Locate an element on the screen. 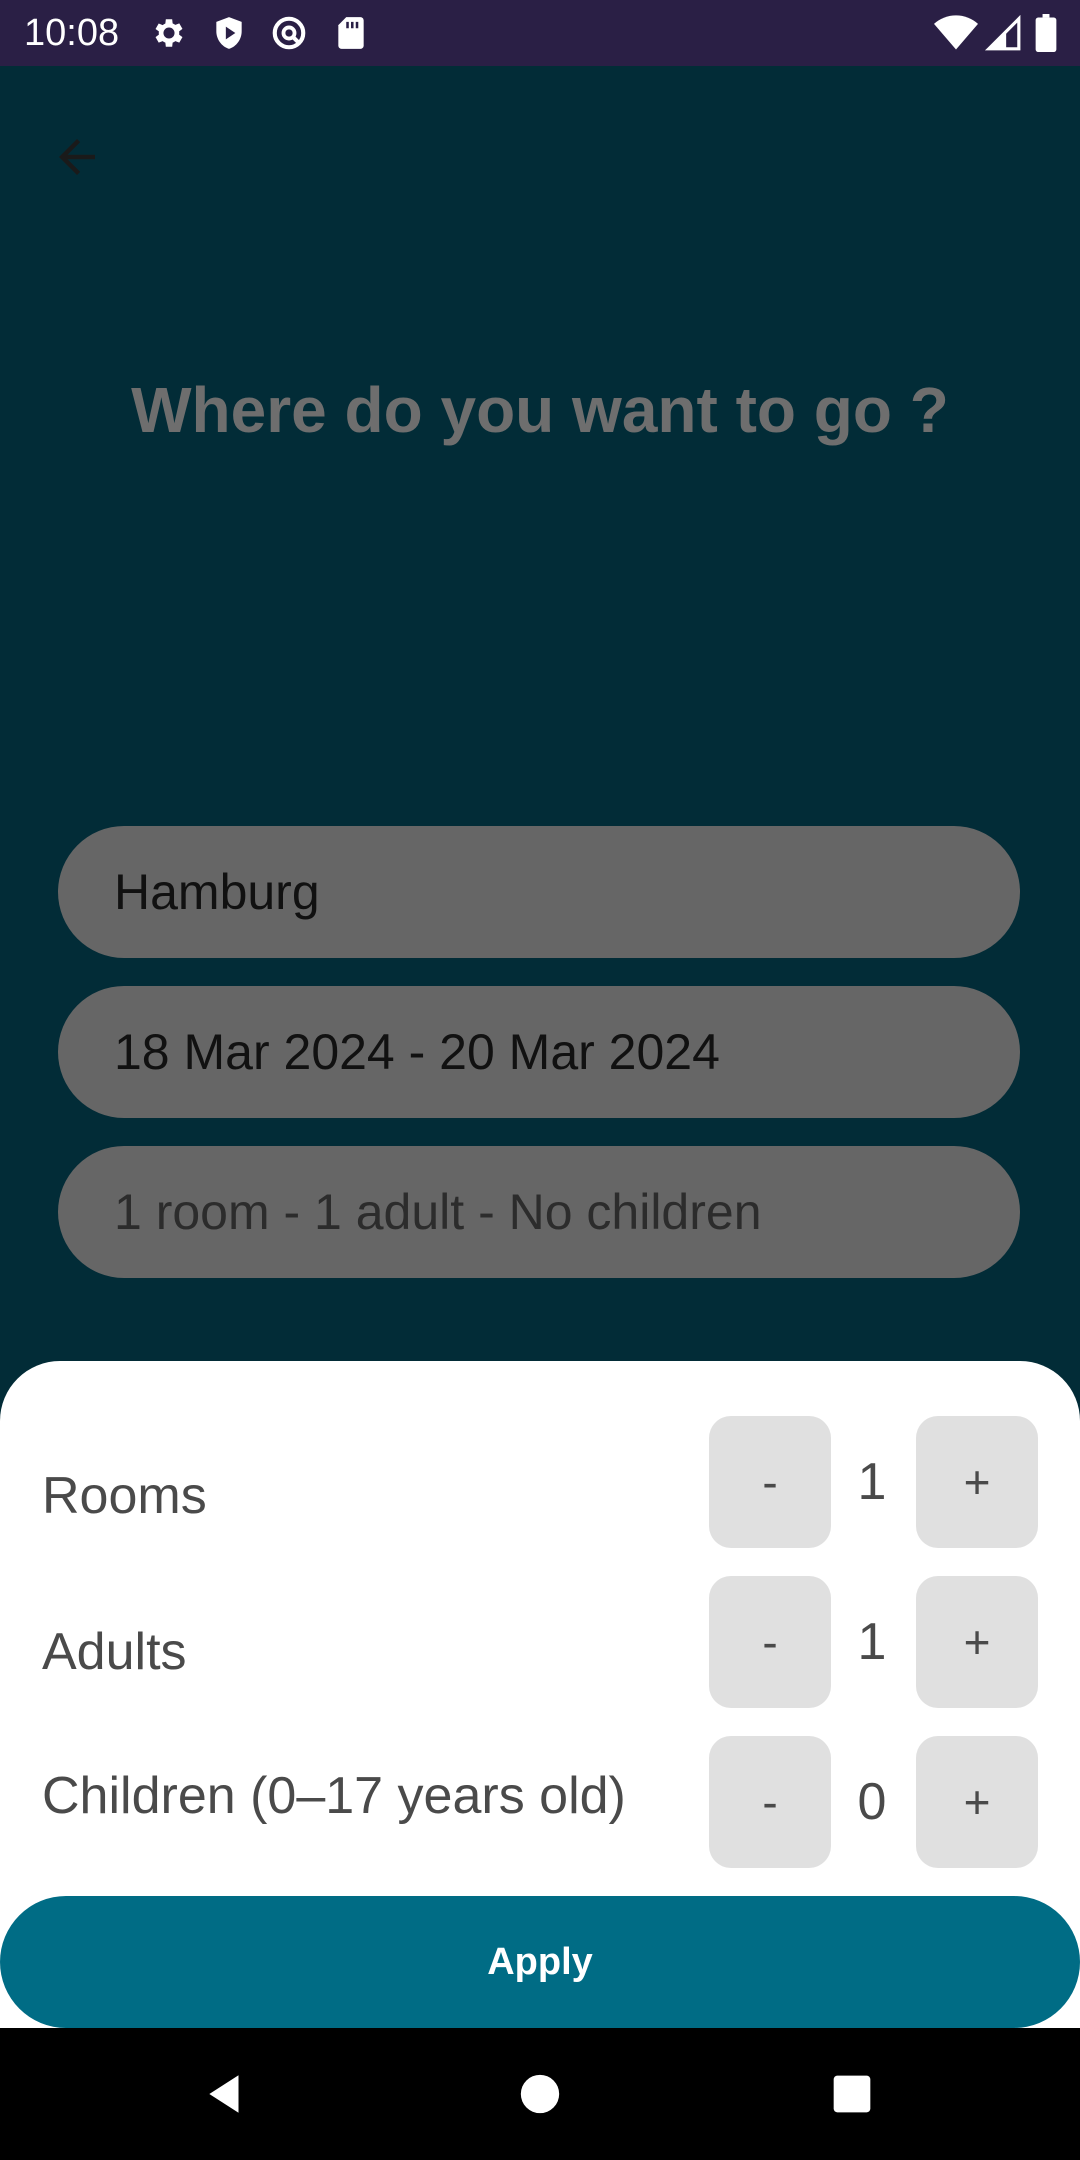  battery-icon is located at coordinates (1047, 33).